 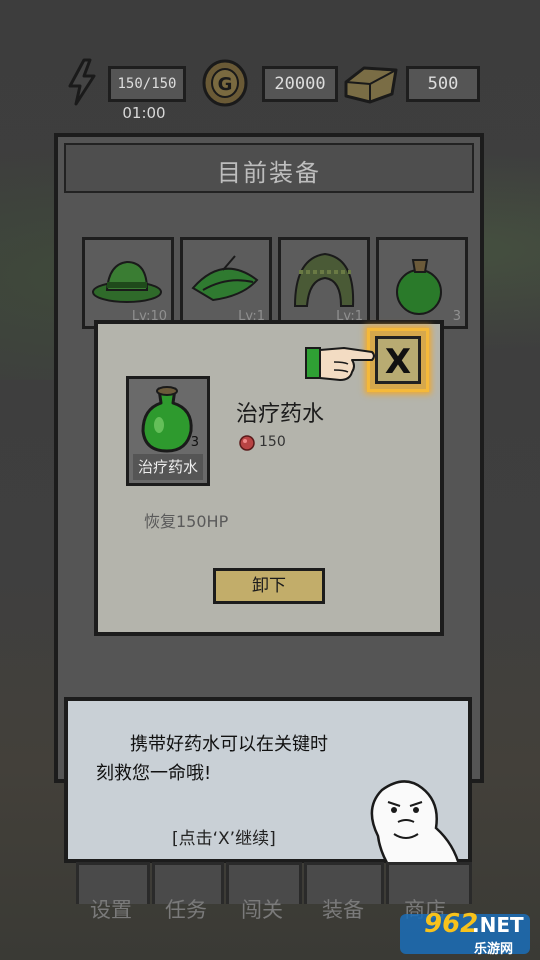 What do you see at coordinates (231, 759) in the screenshot?
I see `tutorial-text: 携带好药水可以在关键时 刻救您一命哦!` at bounding box center [231, 759].